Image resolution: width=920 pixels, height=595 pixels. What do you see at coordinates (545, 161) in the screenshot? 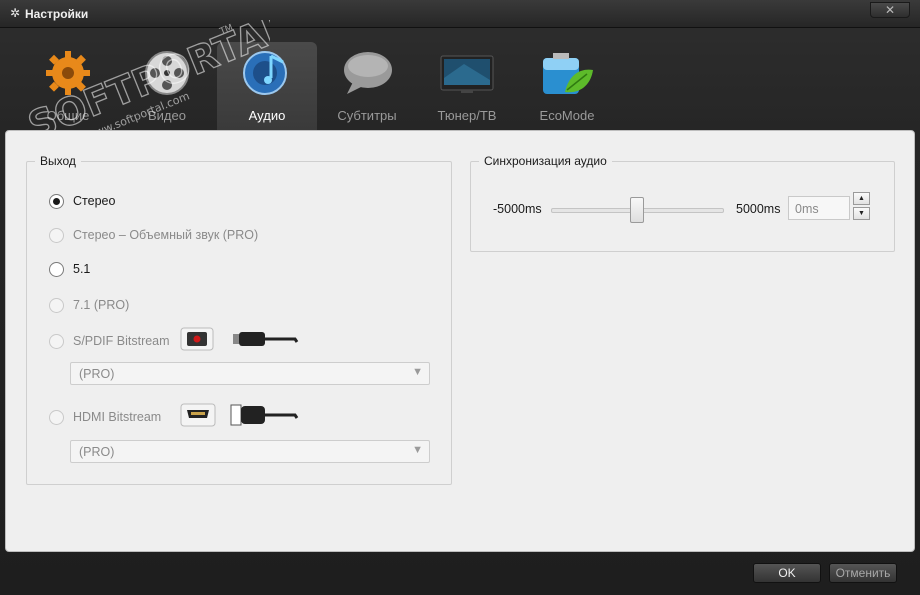
I see `audio-sync-group-title: Синхронизация аудио` at bounding box center [545, 161].